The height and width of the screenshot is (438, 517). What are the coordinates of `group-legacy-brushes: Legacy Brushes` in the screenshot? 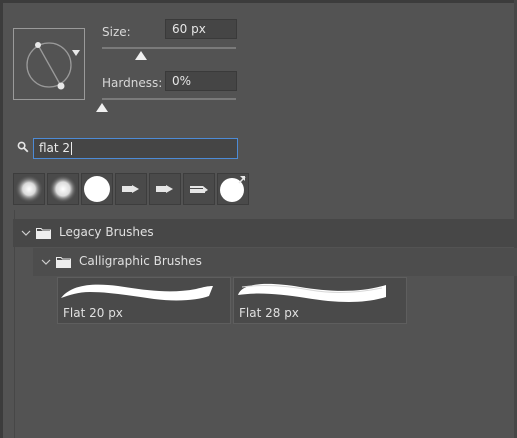 It's located at (265, 233).